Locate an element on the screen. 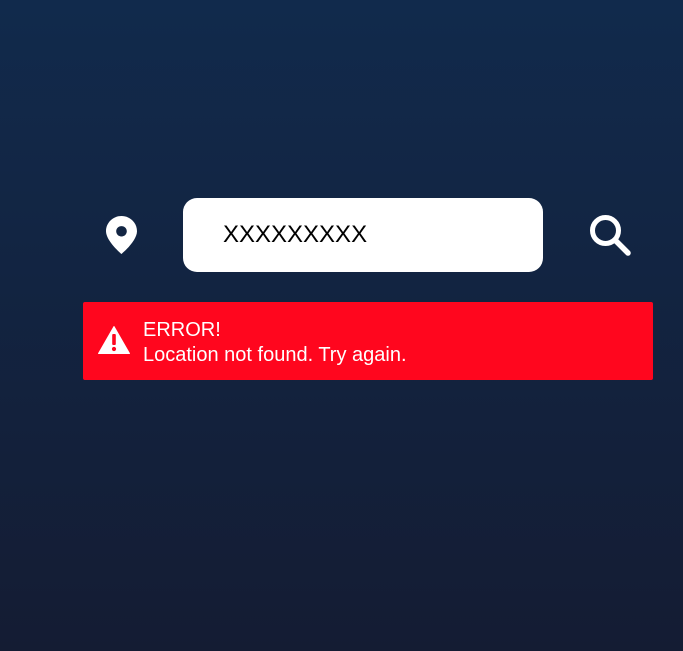 This screenshot has height=651, width=683. error-title: ERROR! is located at coordinates (182, 330).